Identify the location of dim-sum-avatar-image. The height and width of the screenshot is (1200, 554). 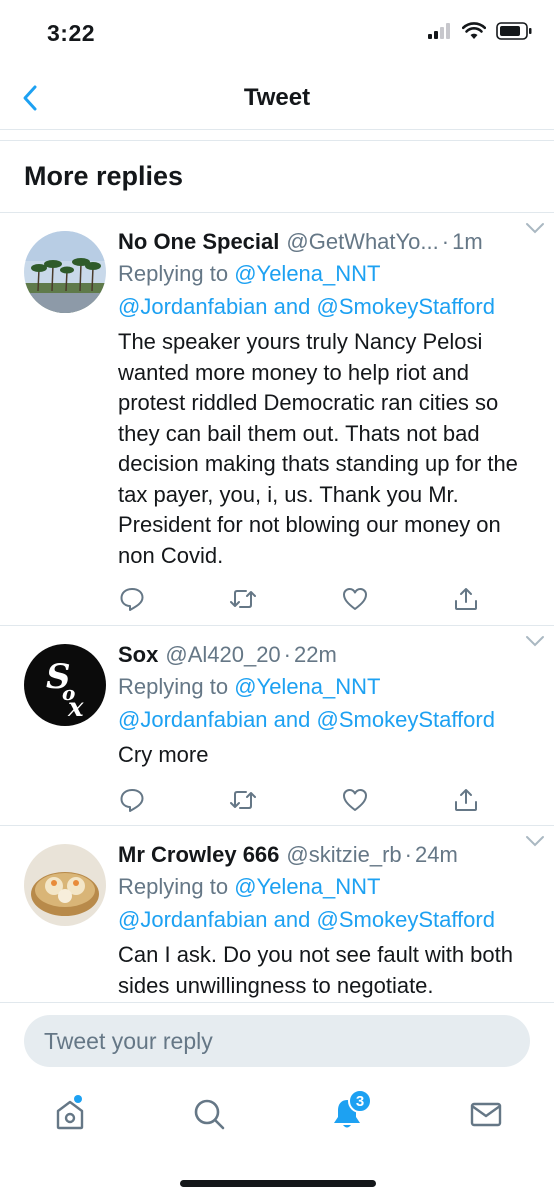
(65, 885).